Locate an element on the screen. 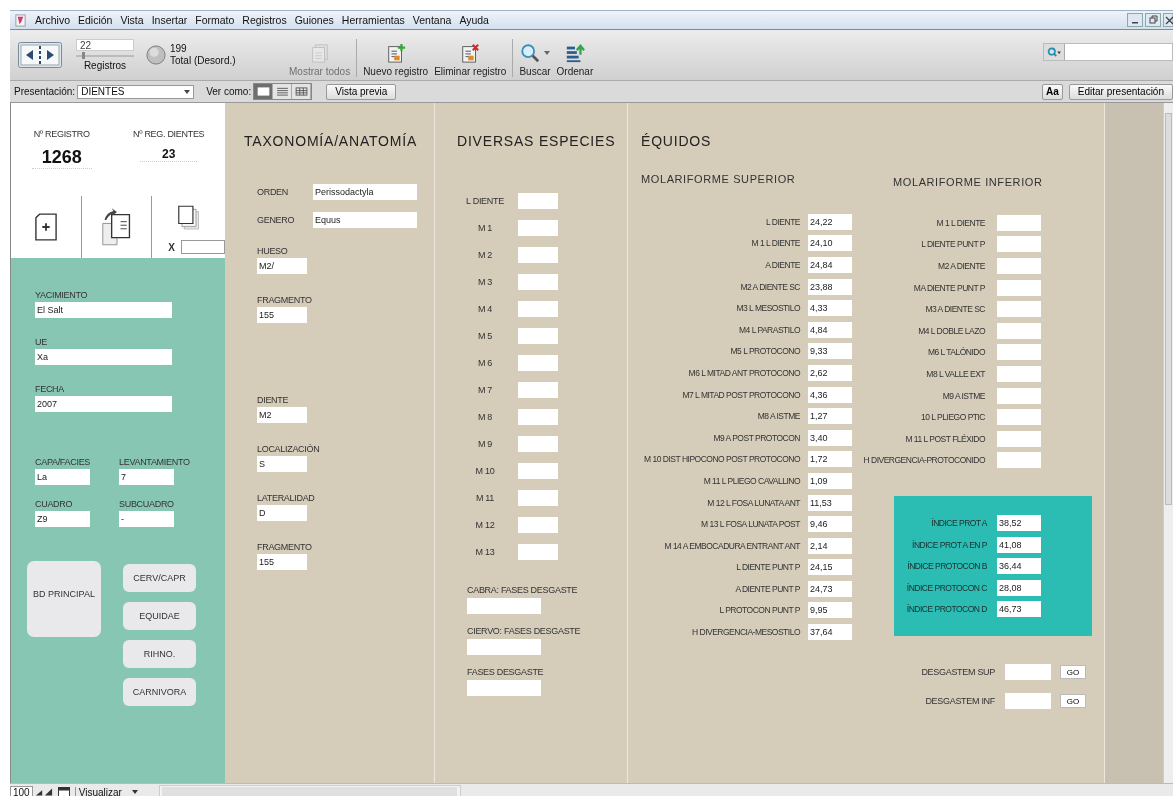 This screenshot has height=796, width=1173. new-button: Nuevo registro is located at coordinates (396, 60).